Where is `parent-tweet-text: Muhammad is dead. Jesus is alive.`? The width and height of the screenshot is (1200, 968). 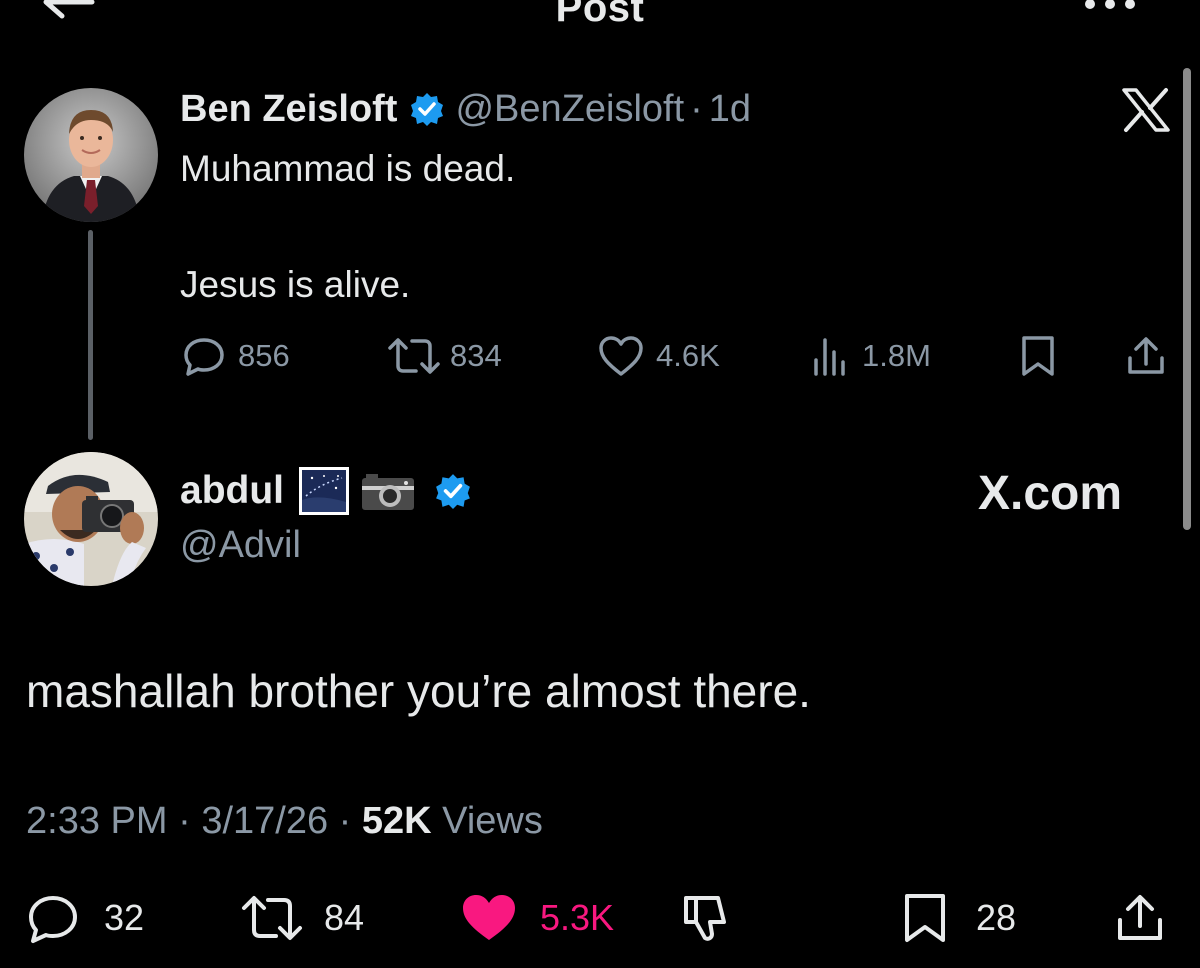 parent-tweet-text: Muhammad is dead. Jesus is alive. is located at coordinates (630, 227).